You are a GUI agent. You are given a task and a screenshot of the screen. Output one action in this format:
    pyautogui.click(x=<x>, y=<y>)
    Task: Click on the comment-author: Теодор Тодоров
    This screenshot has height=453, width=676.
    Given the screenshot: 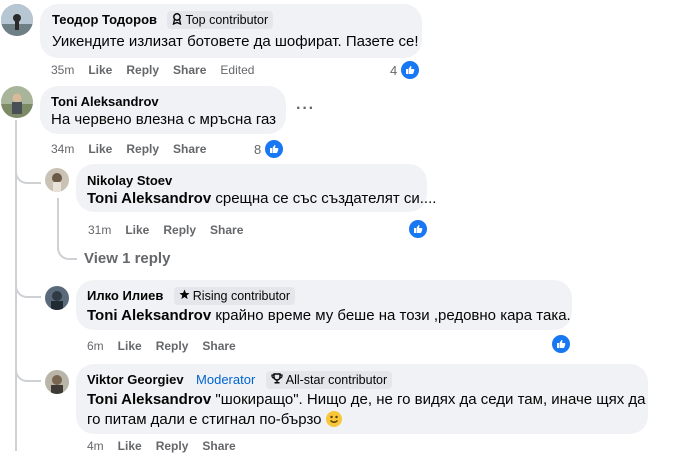 What is the action you would take?
    pyautogui.click(x=104, y=19)
    